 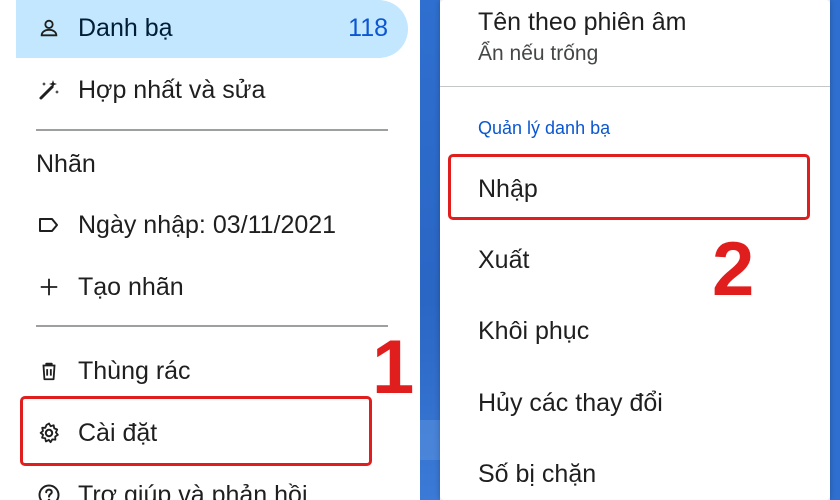 I want to click on magic-wand-icon, so click(x=49, y=90).